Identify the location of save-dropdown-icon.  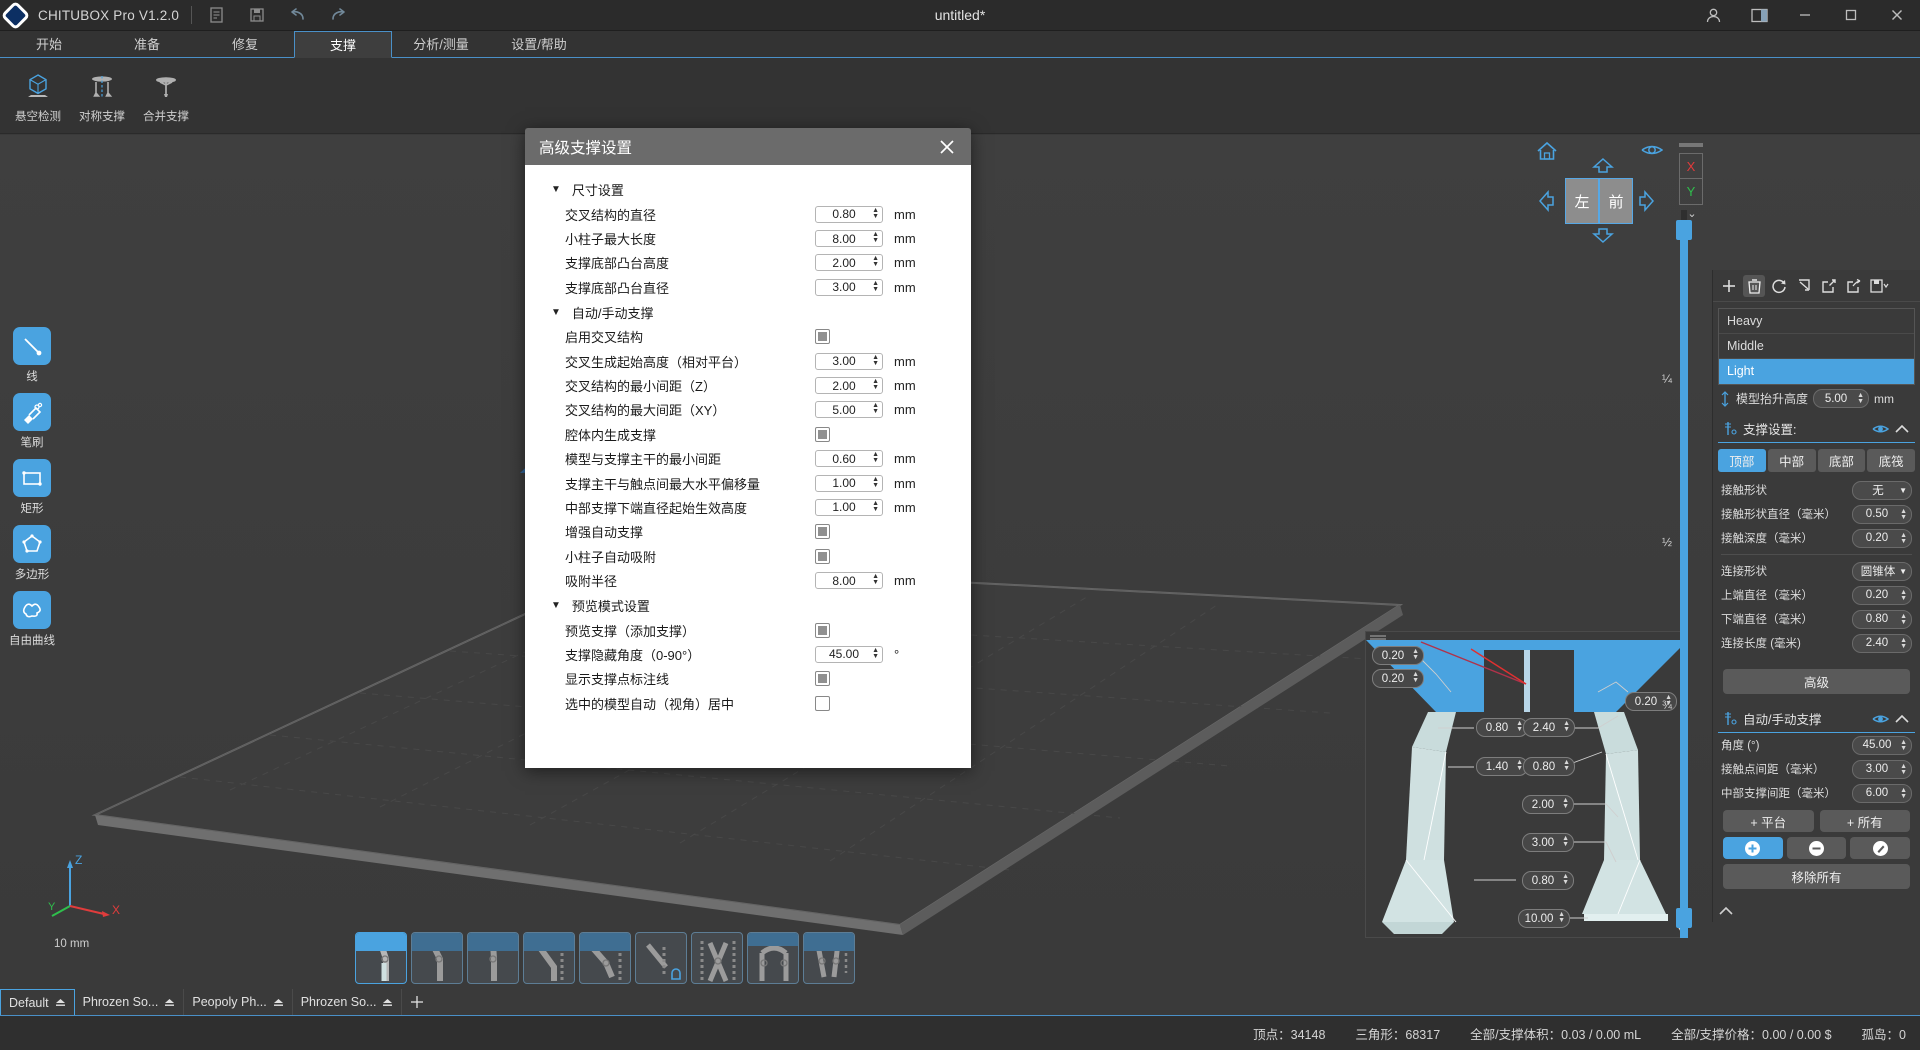
(1879, 286).